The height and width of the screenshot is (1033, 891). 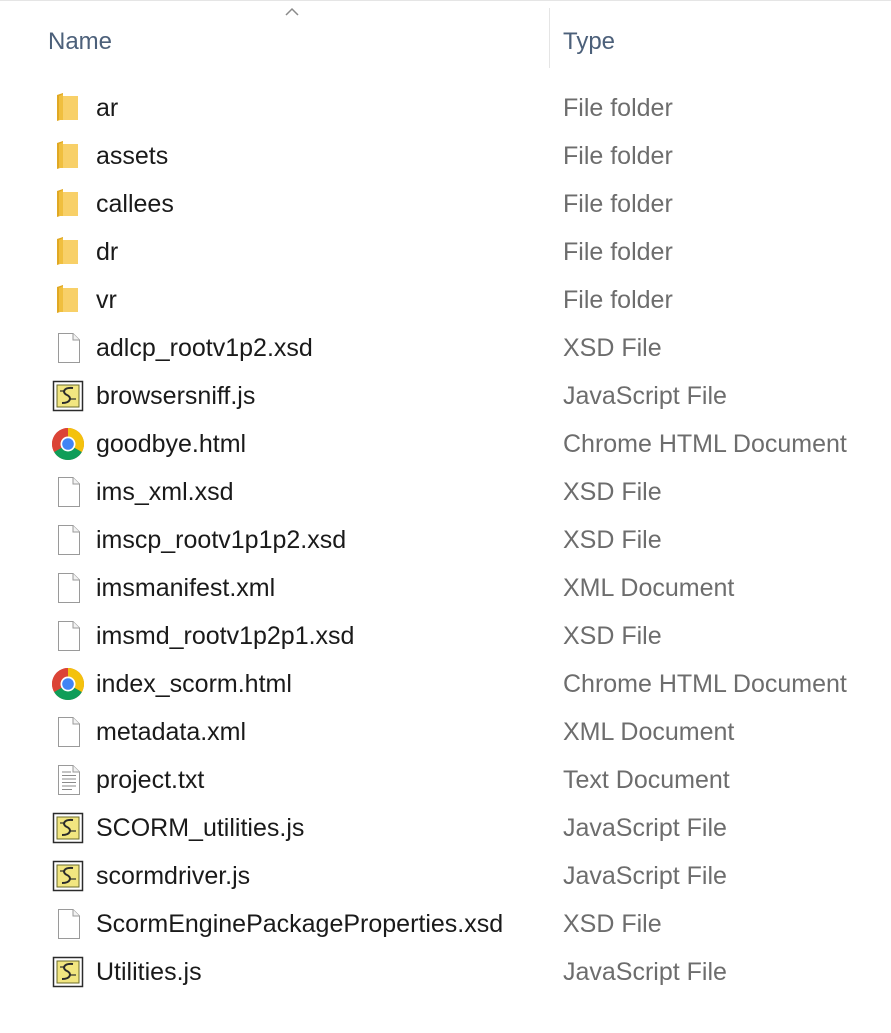 What do you see at coordinates (445, 108) in the screenshot?
I see `file-row: ar File folder` at bounding box center [445, 108].